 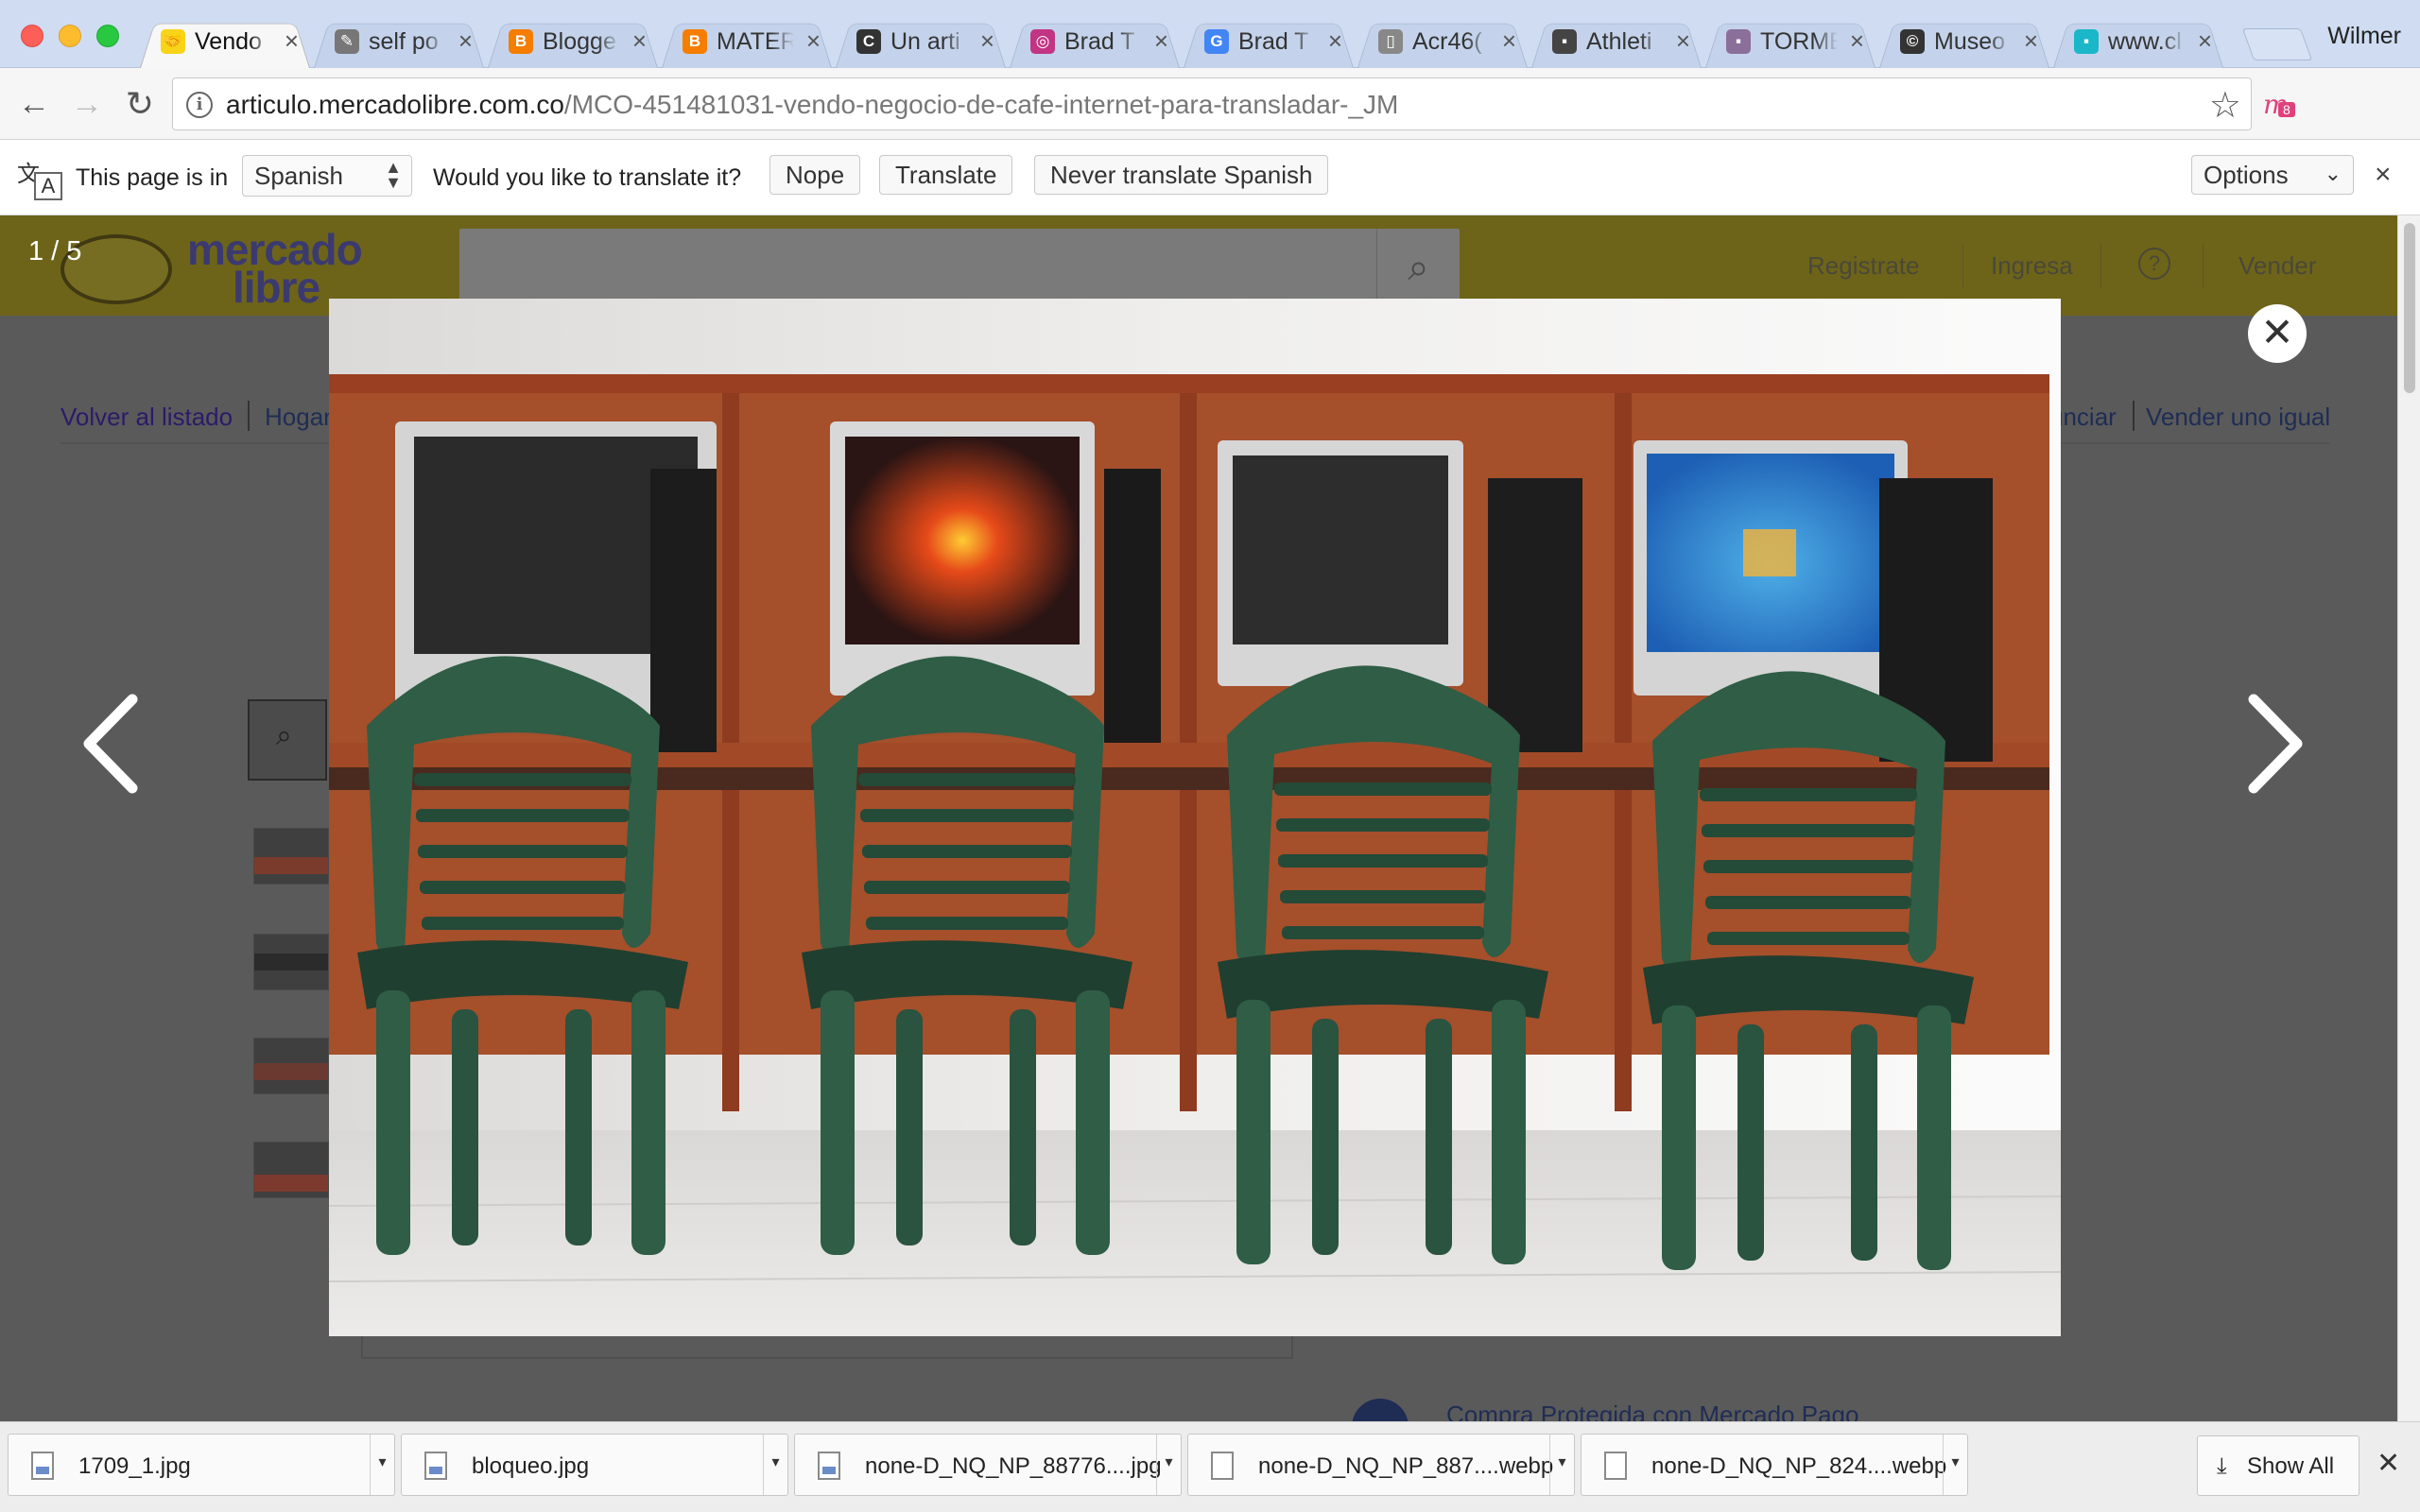 What do you see at coordinates (201, 1465) in the screenshot?
I see `download-item: 1709_1.jpg ▾` at bounding box center [201, 1465].